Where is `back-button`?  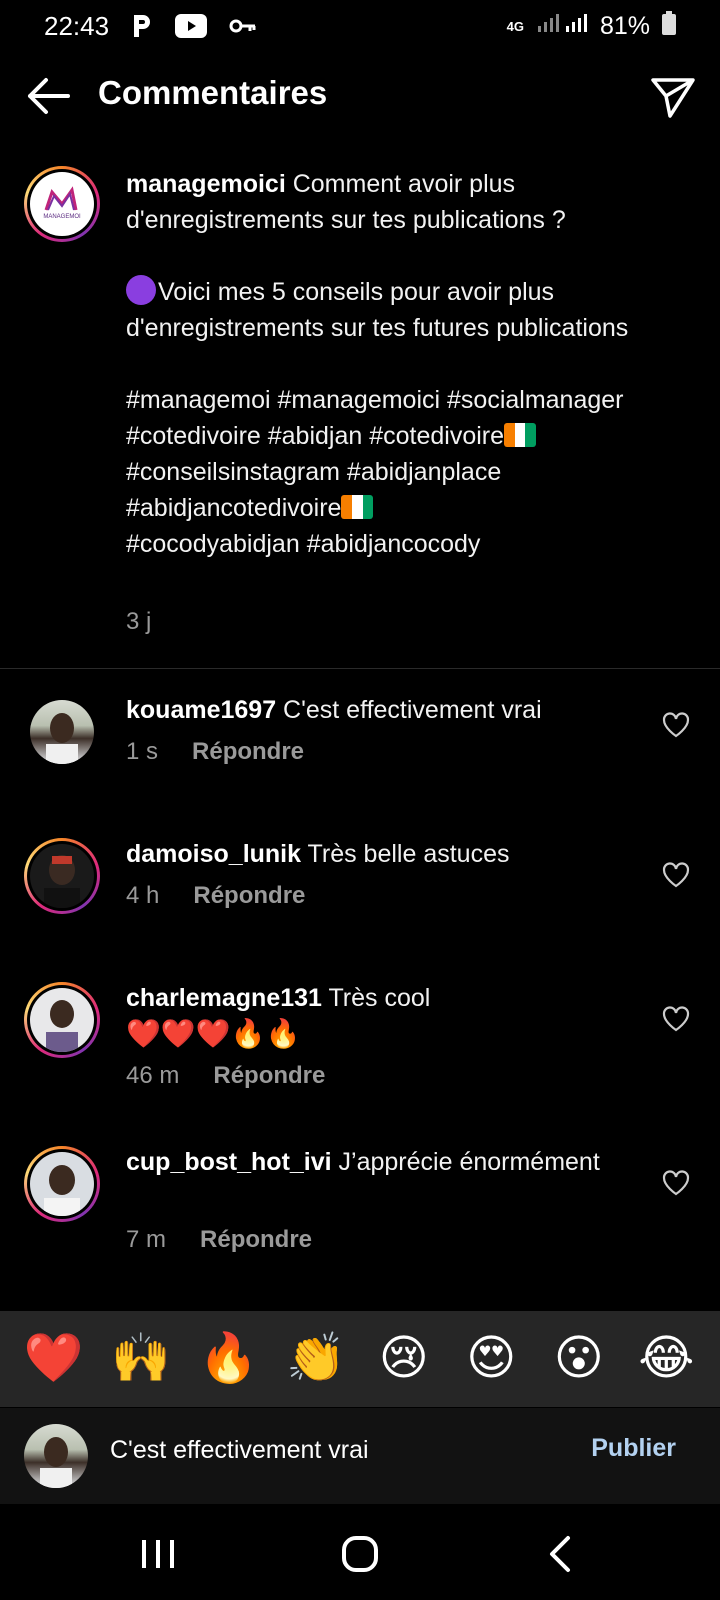
back-button is located at coordinates (48, 96).